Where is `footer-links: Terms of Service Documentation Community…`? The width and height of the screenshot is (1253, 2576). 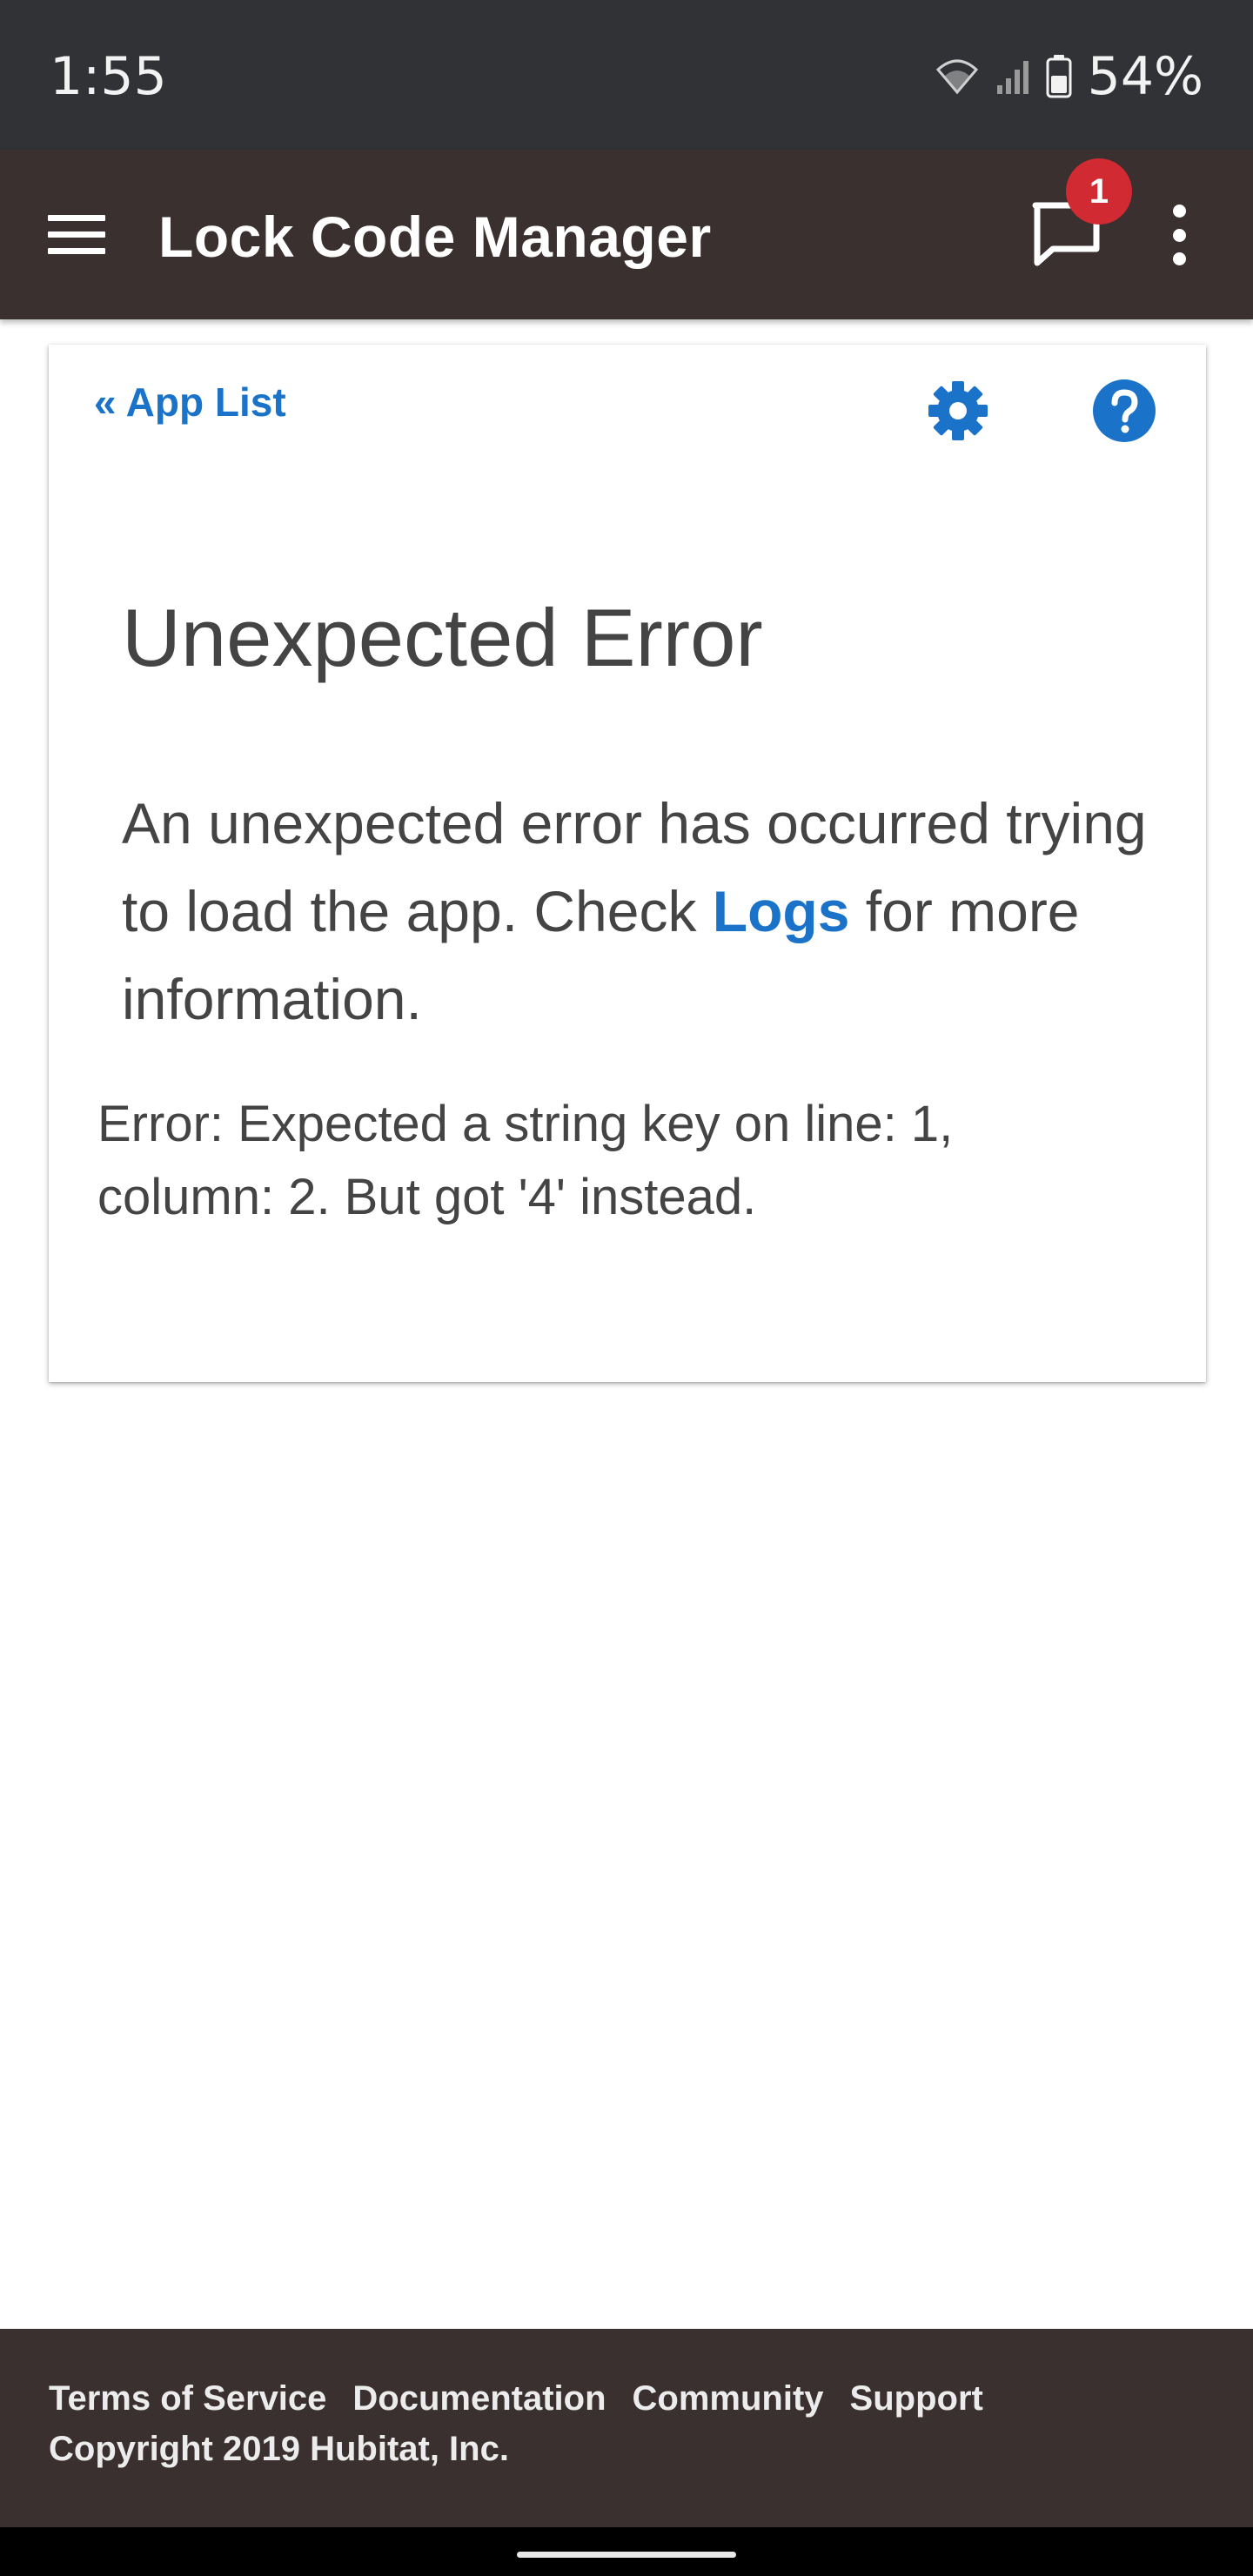 footer-links: Terms of Service Documentation Community… is located at coordinates (516, 2399).